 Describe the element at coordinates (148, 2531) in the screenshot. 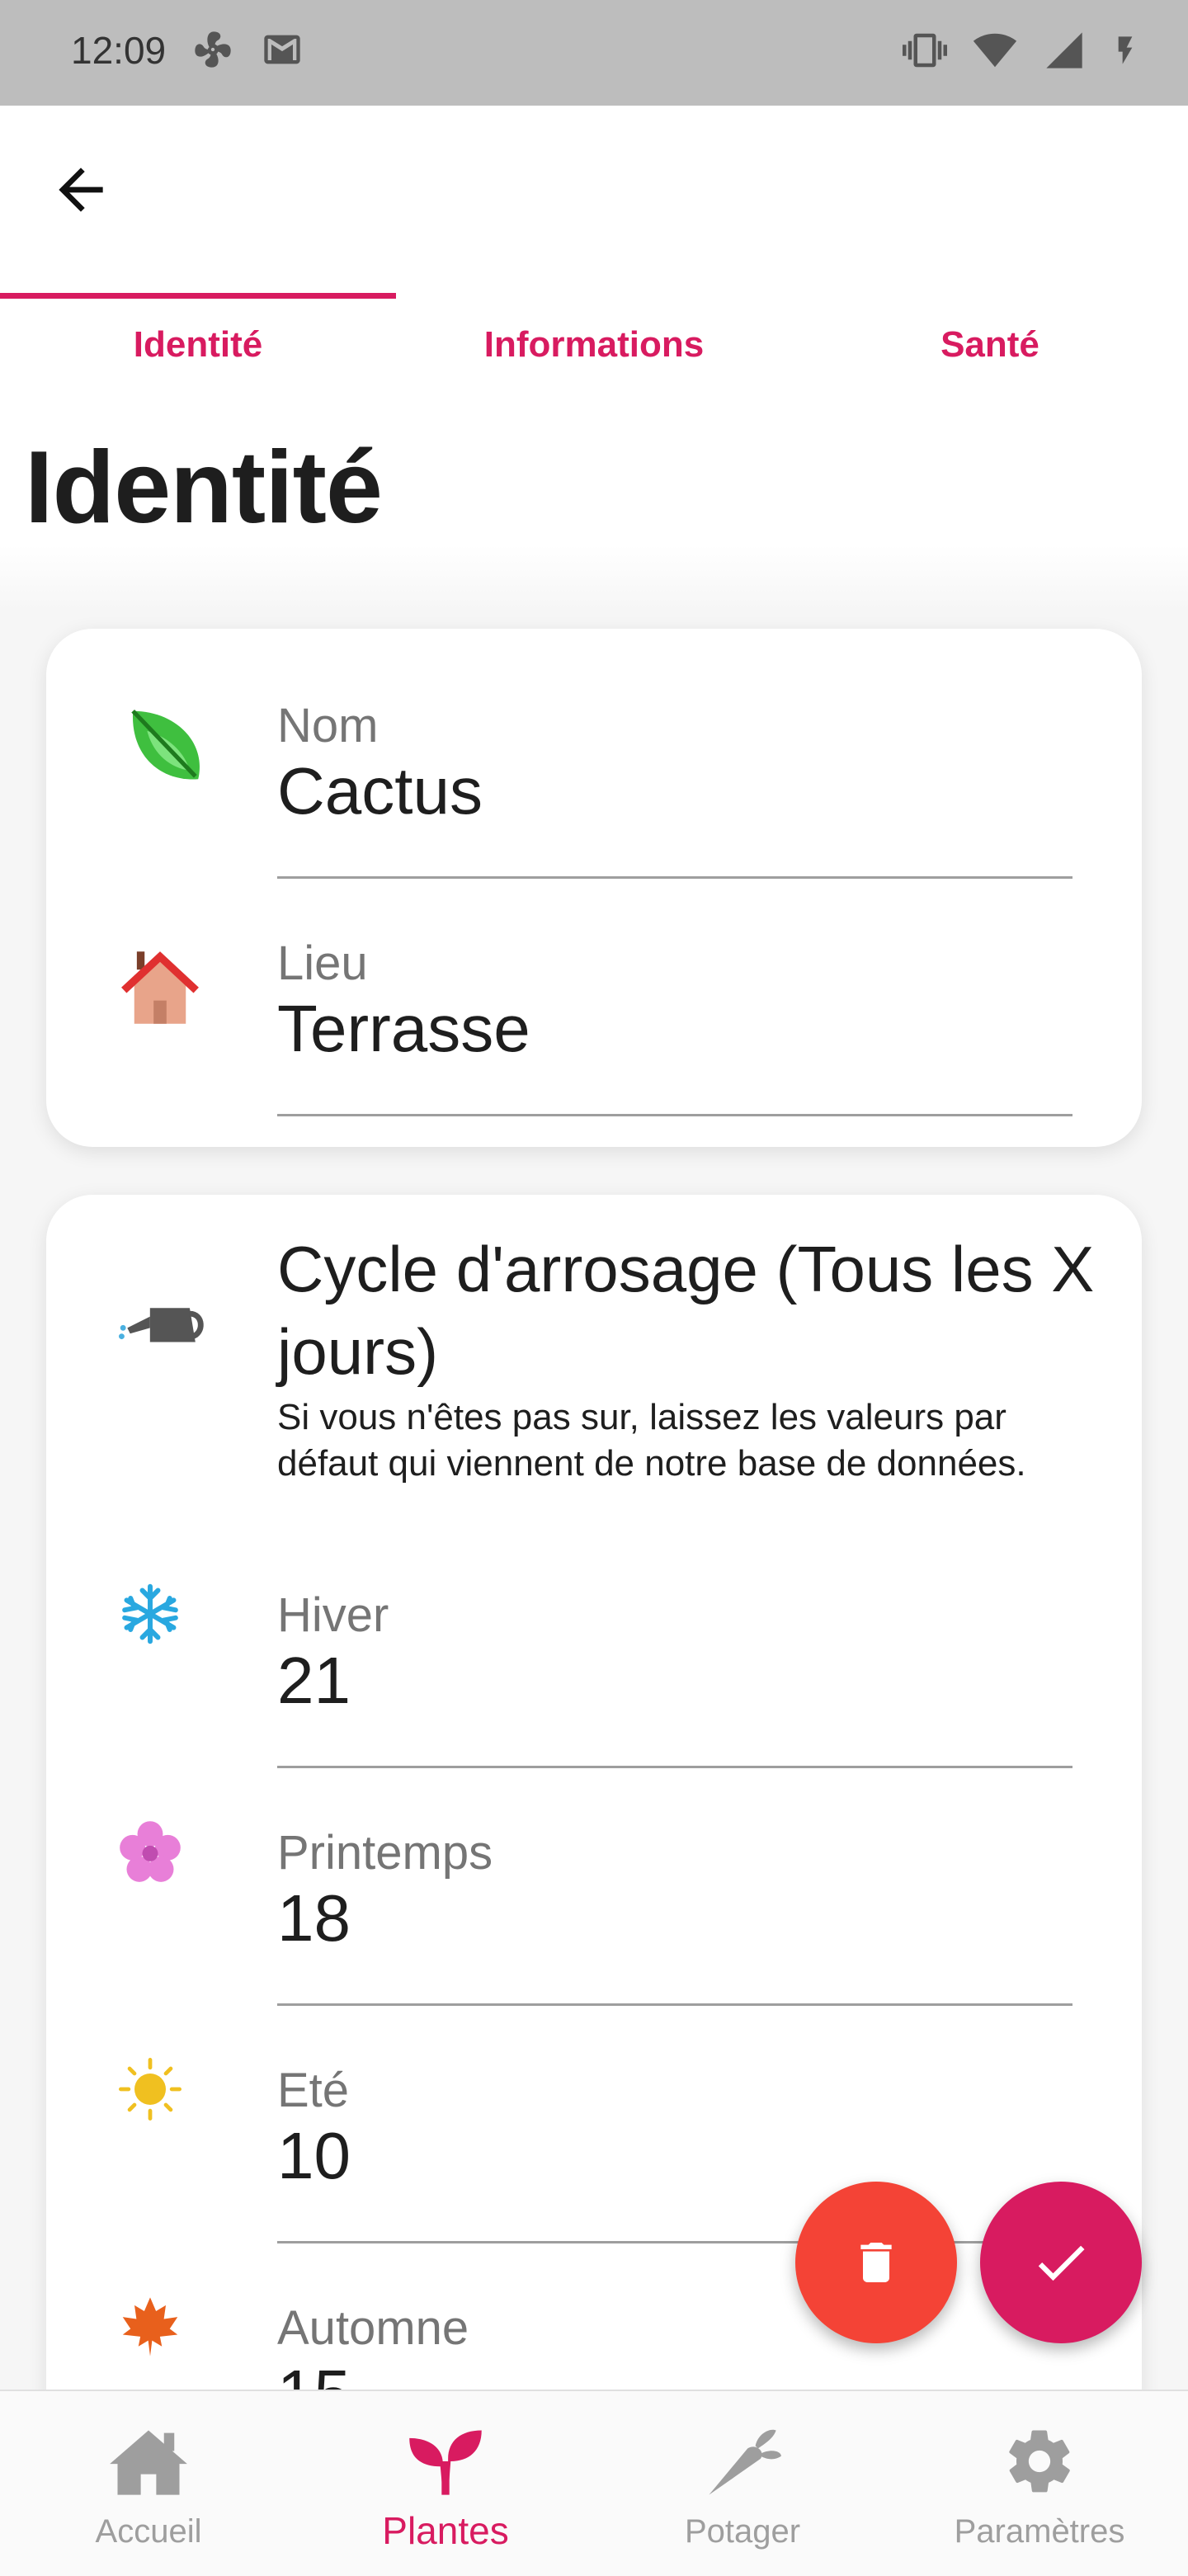

I see `nav-accueil-label: Accueil` at that location.